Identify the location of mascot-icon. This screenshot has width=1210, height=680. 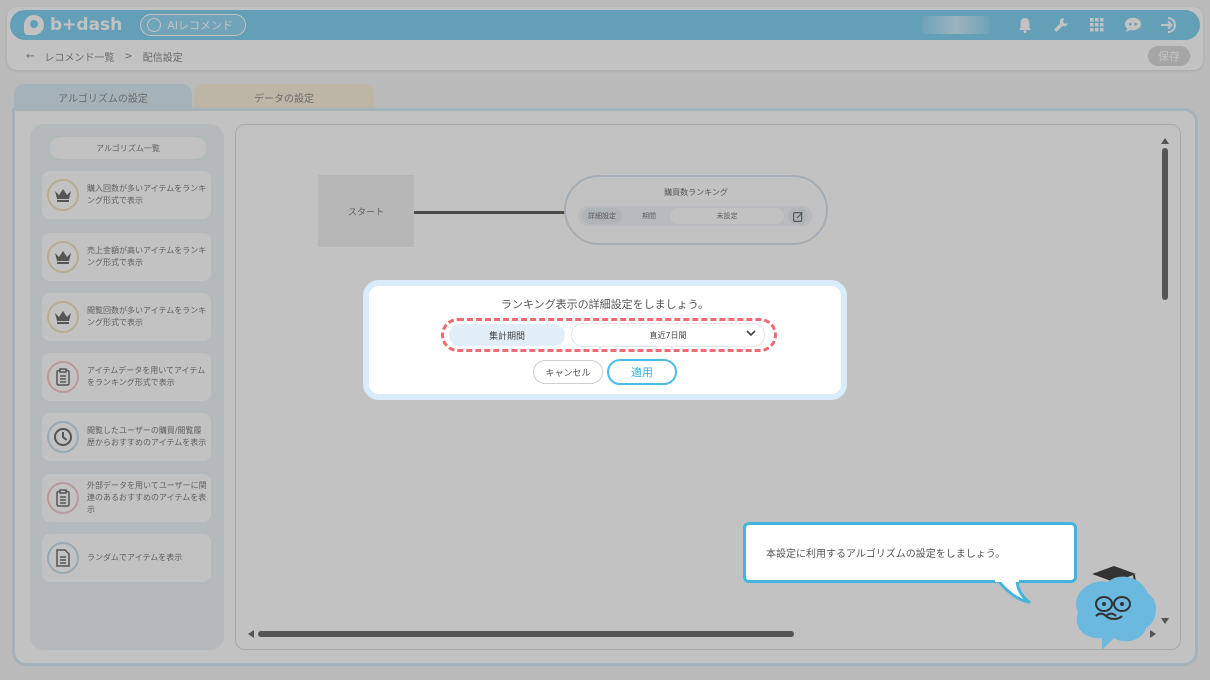
(1116, 608).